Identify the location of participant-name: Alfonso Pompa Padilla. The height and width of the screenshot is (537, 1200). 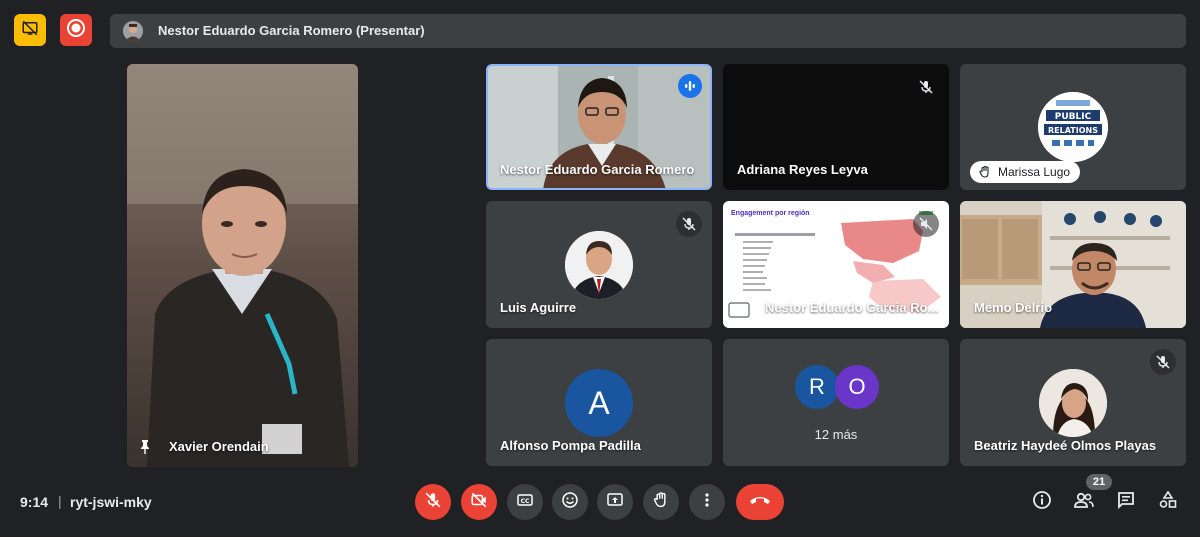
(570, 445).